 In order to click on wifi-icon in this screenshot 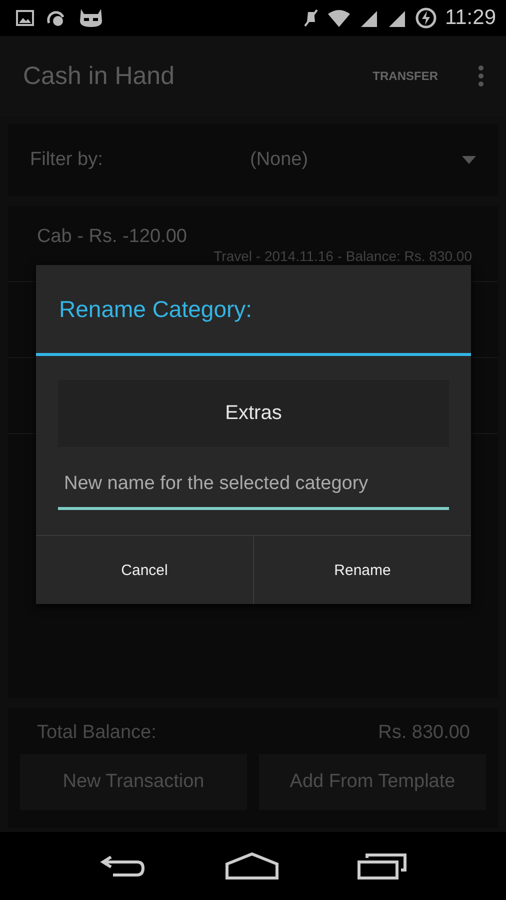, I will do `click(339, 18)`.